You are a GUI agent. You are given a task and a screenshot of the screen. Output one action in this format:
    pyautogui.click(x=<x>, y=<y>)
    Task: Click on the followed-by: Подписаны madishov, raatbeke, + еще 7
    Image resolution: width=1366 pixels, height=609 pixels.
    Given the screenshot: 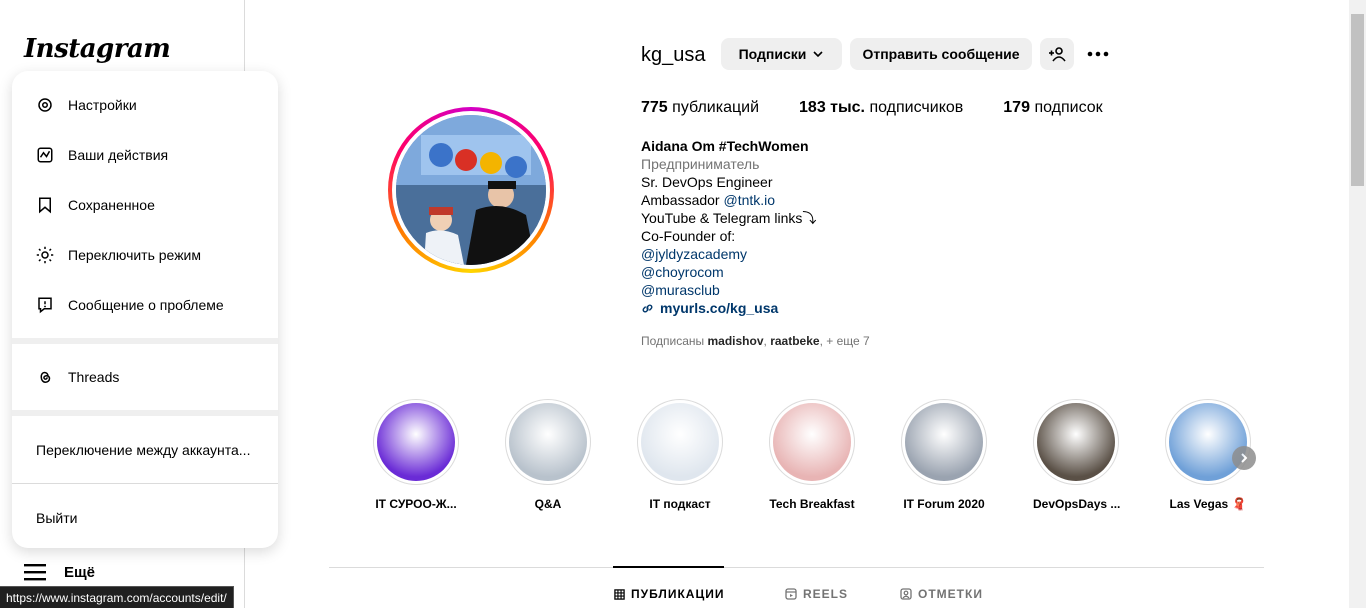 What is the action you would take?
    pyautogui.click(x=755, y=341)
    